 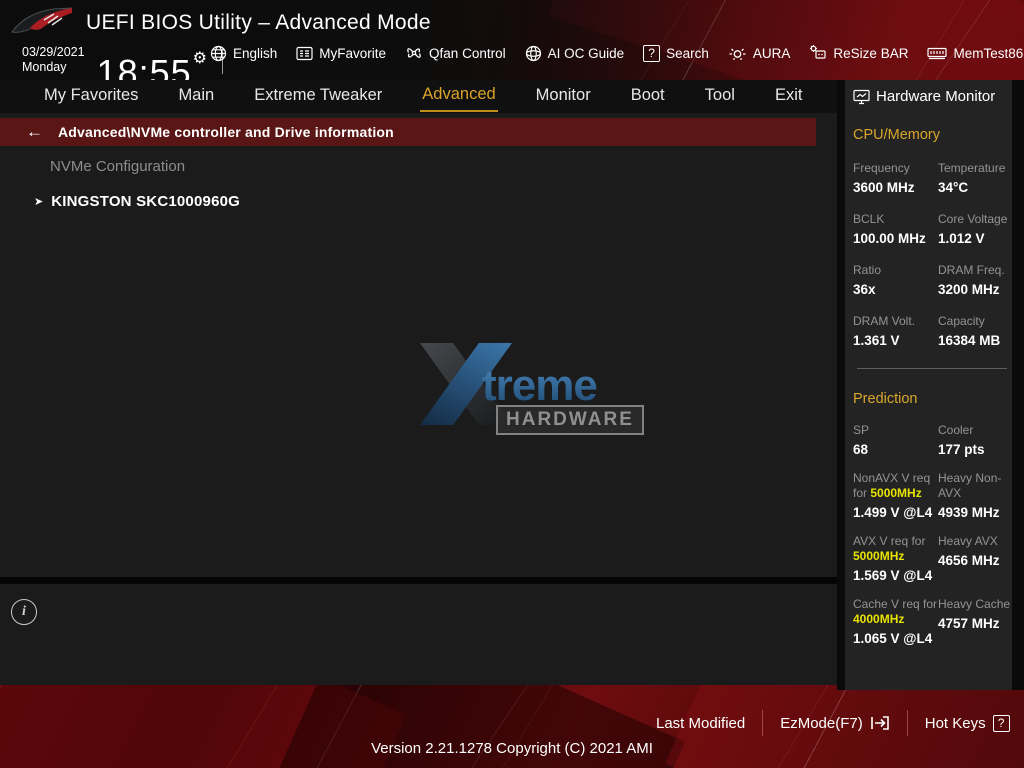 What do you see at coordinates (973, 229) in the screenshot?
I see `stat-core-voltage: Core Voltage 1.012 V` at bounding box center [973, 229].